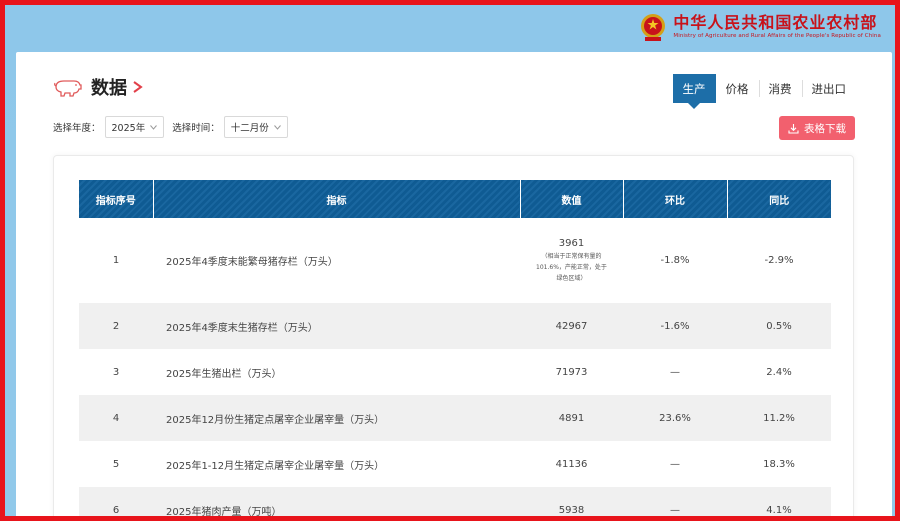 This screenshot has width=900, height=521. What do you see at coordinates (116, 418) in the screenshot?
I see `row-index: 4` at bounding box center [116, 418].